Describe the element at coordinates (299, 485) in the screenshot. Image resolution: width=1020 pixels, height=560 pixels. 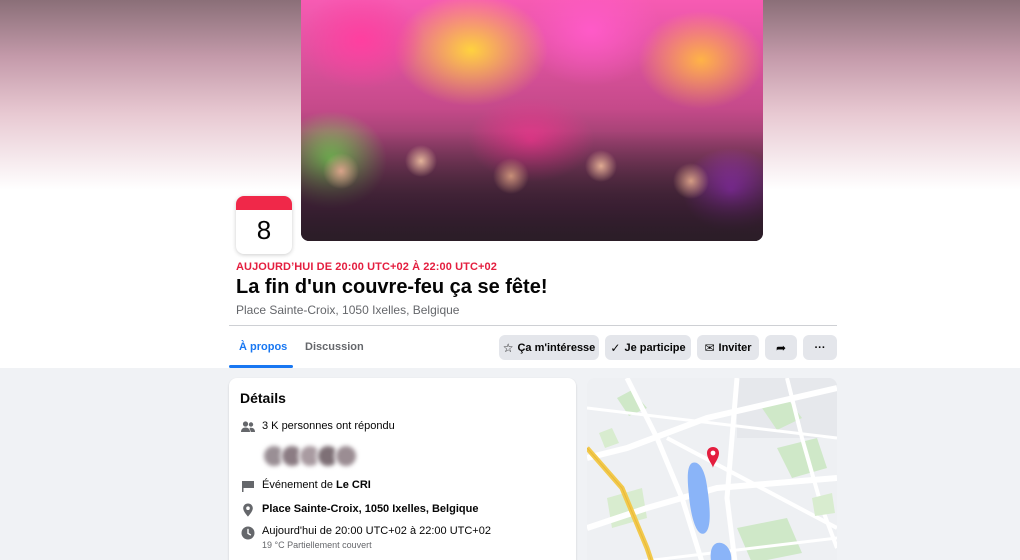
I see `organizer-prefix: Événement de` at that location.